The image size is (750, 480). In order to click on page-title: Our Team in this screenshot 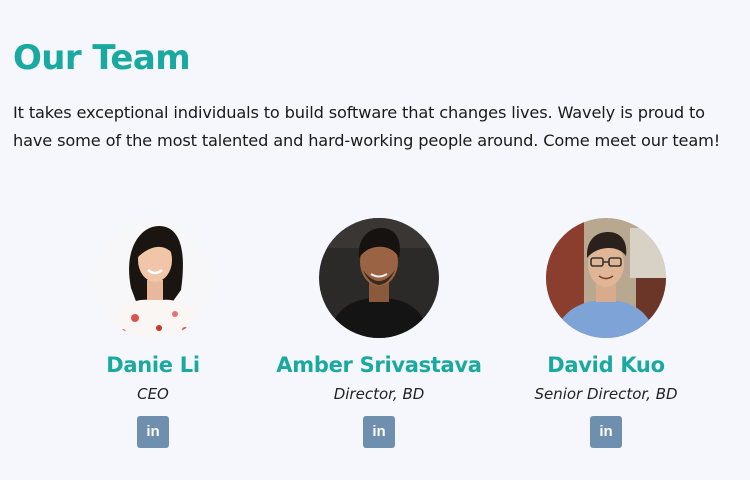, I will do `click(102, 58)`.